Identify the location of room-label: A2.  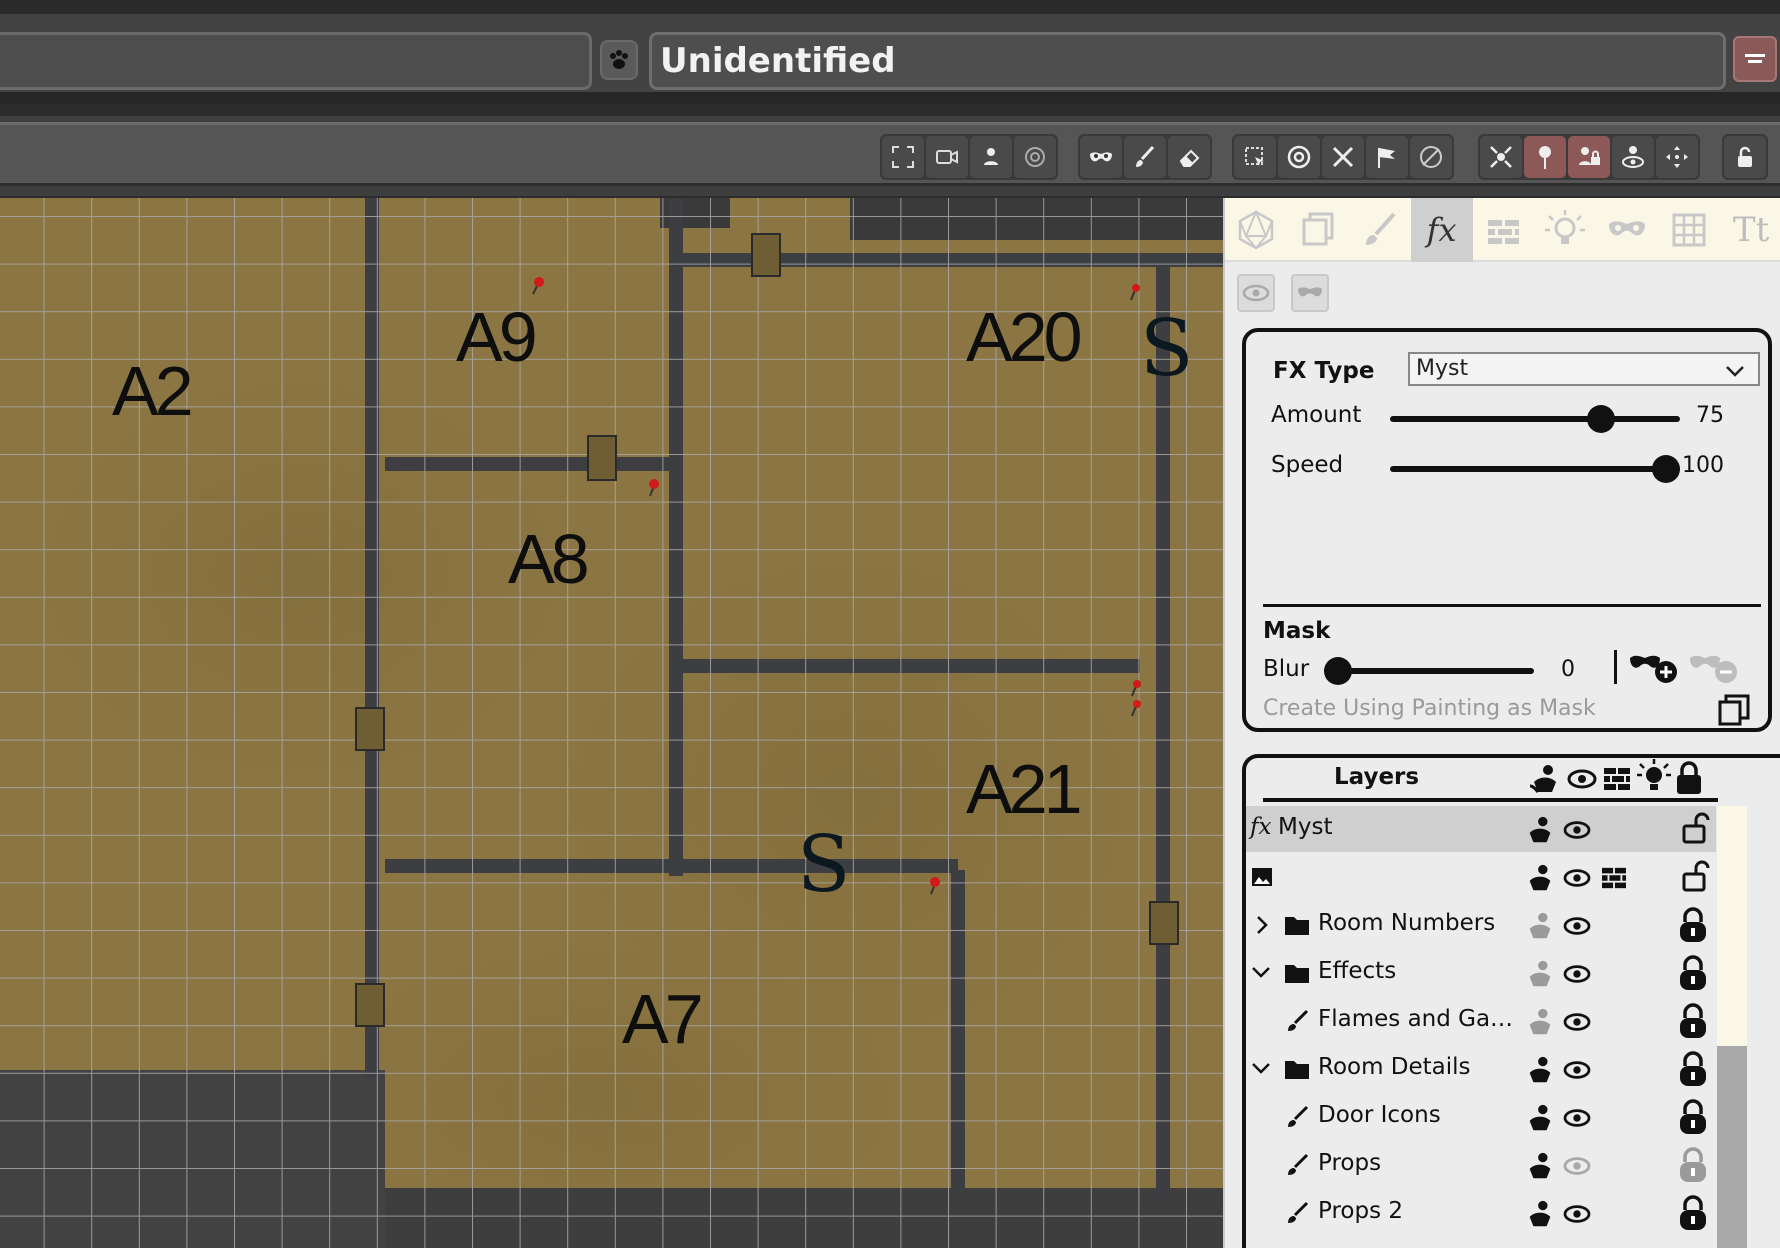
(153, 391).